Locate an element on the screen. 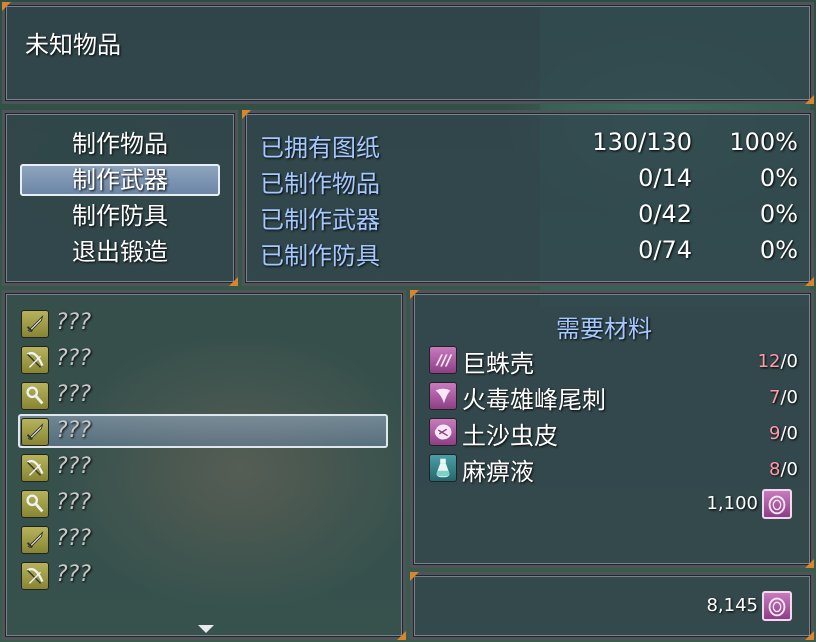  stat-label-items: 已制作物品 is located at coordinates (320, 184).